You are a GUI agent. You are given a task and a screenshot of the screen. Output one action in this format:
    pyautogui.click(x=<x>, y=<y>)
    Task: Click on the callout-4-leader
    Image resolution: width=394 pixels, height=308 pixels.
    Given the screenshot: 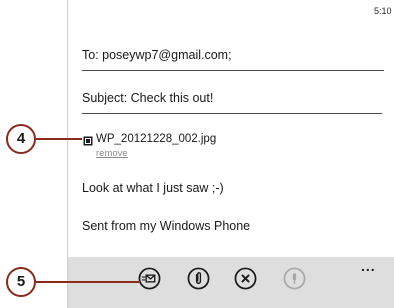 What is the action you would take?
    pyautogui.click(x=59, y=139)
    